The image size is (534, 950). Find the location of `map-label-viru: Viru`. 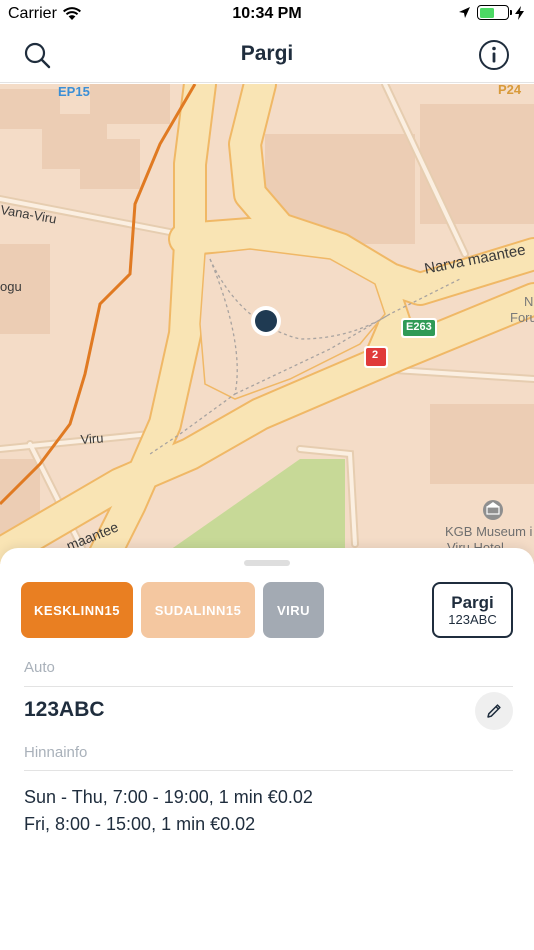

map-label-viru: Viru is located at coordinates (92, 438).